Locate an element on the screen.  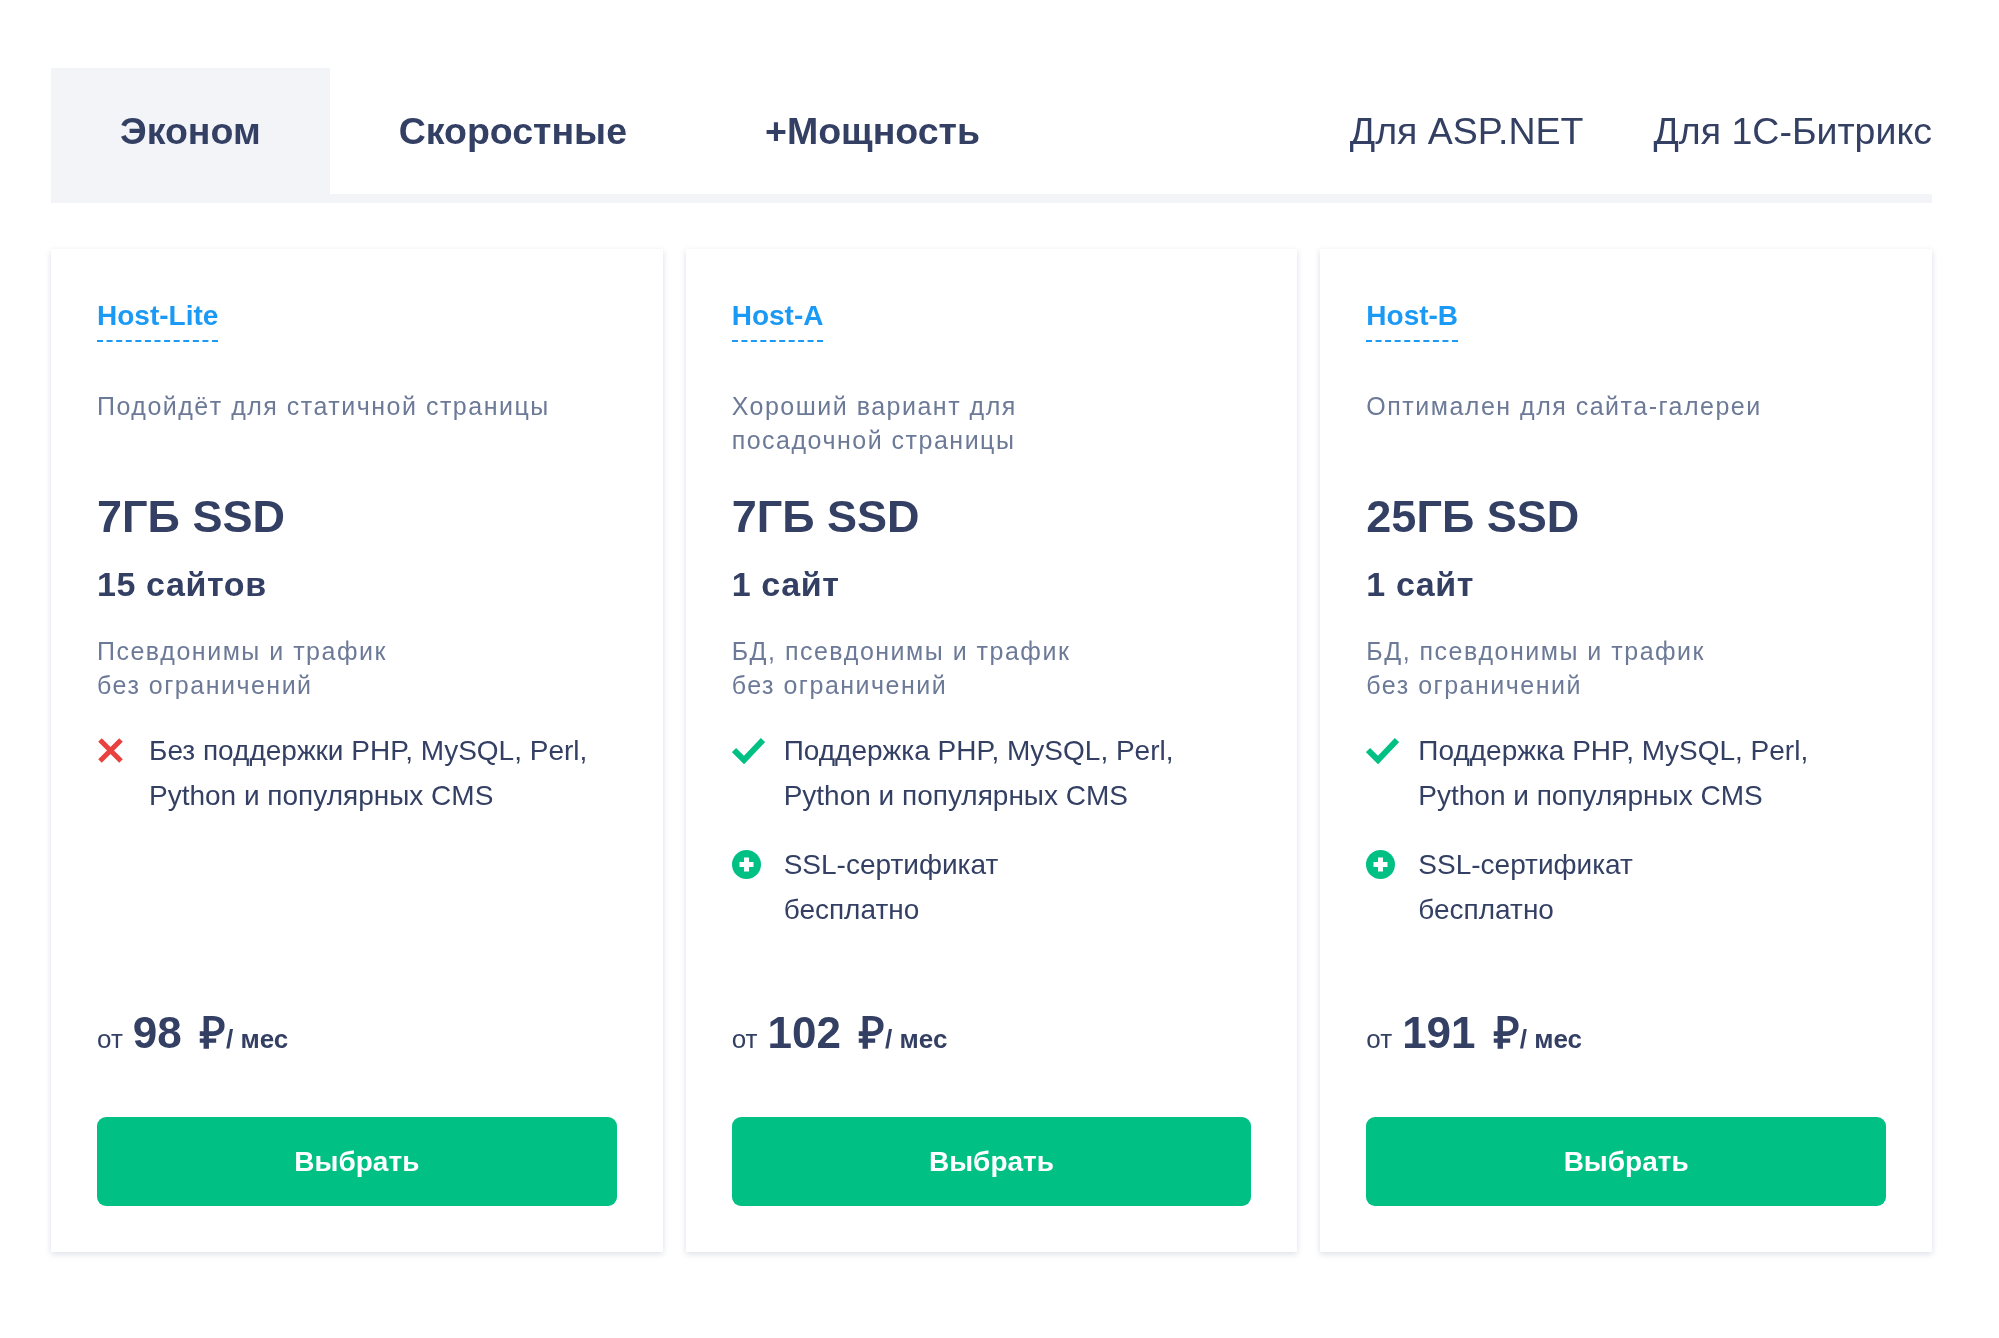
tab: +Мощность is located at coordinates (873, 131).